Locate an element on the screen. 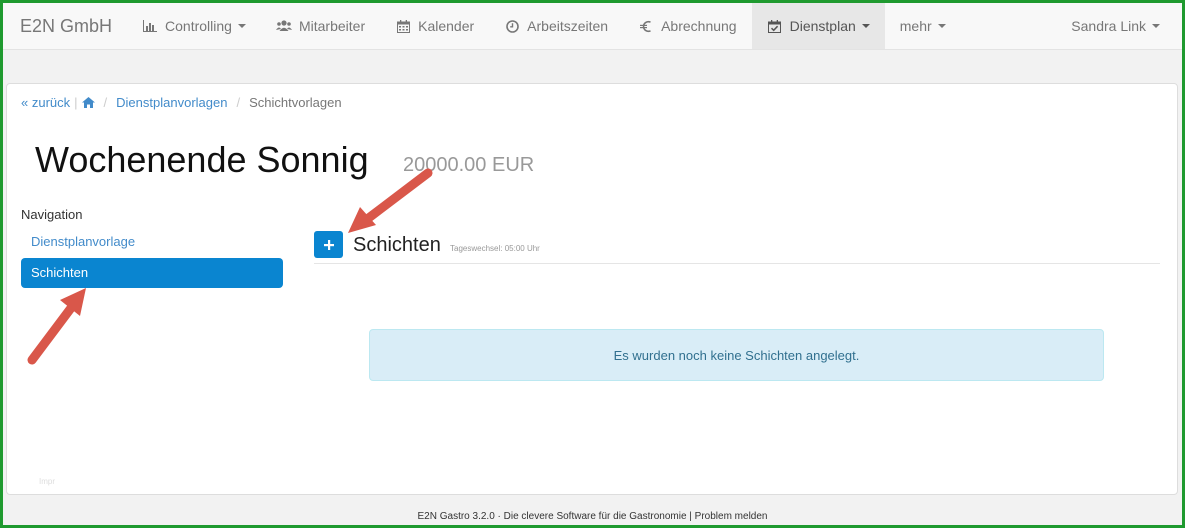 This screenshot has height=528, width=1185. back-link: « zurück is located at coordinates (45, 102).